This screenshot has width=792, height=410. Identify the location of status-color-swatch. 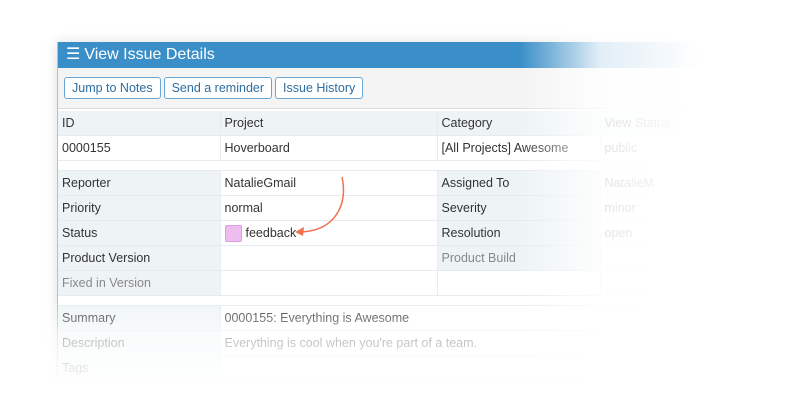
(233, 233).